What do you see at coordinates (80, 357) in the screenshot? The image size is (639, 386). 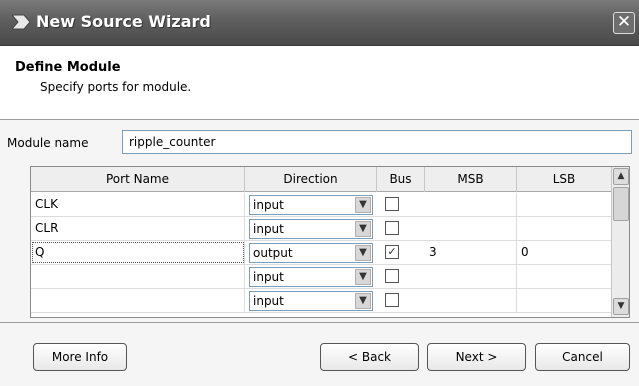 I see `more-info-button: More Info` at bounding box center [80, 357].